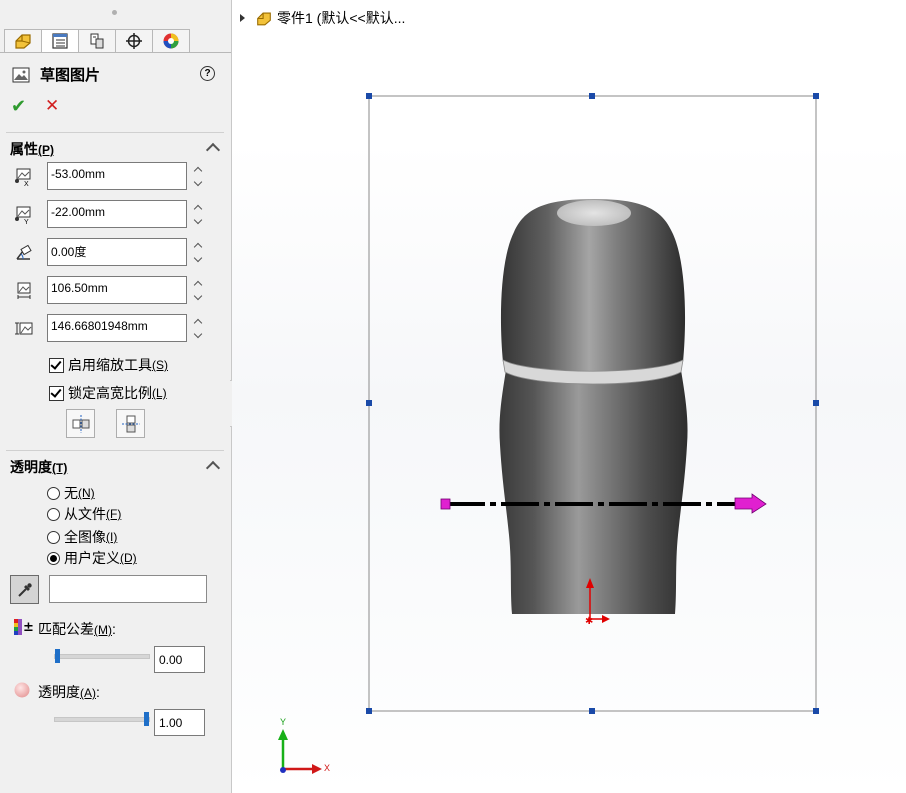  I want to click on flip-vertical-button, so click(130, 423).